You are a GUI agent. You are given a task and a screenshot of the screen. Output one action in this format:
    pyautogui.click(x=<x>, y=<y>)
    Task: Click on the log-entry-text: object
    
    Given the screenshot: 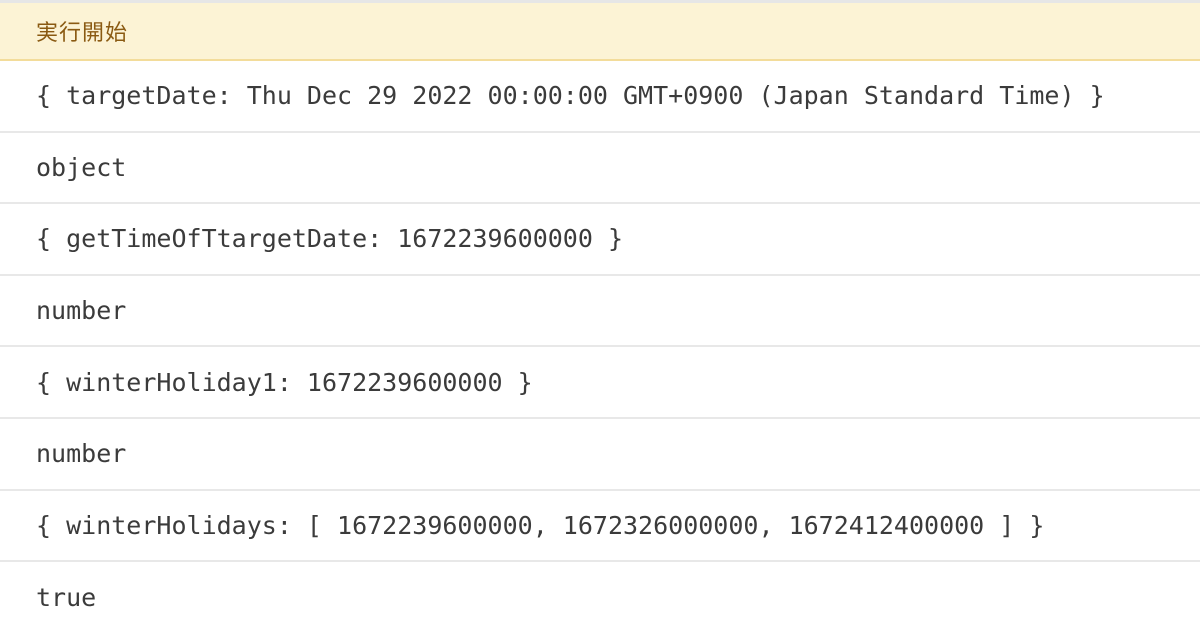 What is the action you would take?
    pyautogui.click(x=81, y=167)
    